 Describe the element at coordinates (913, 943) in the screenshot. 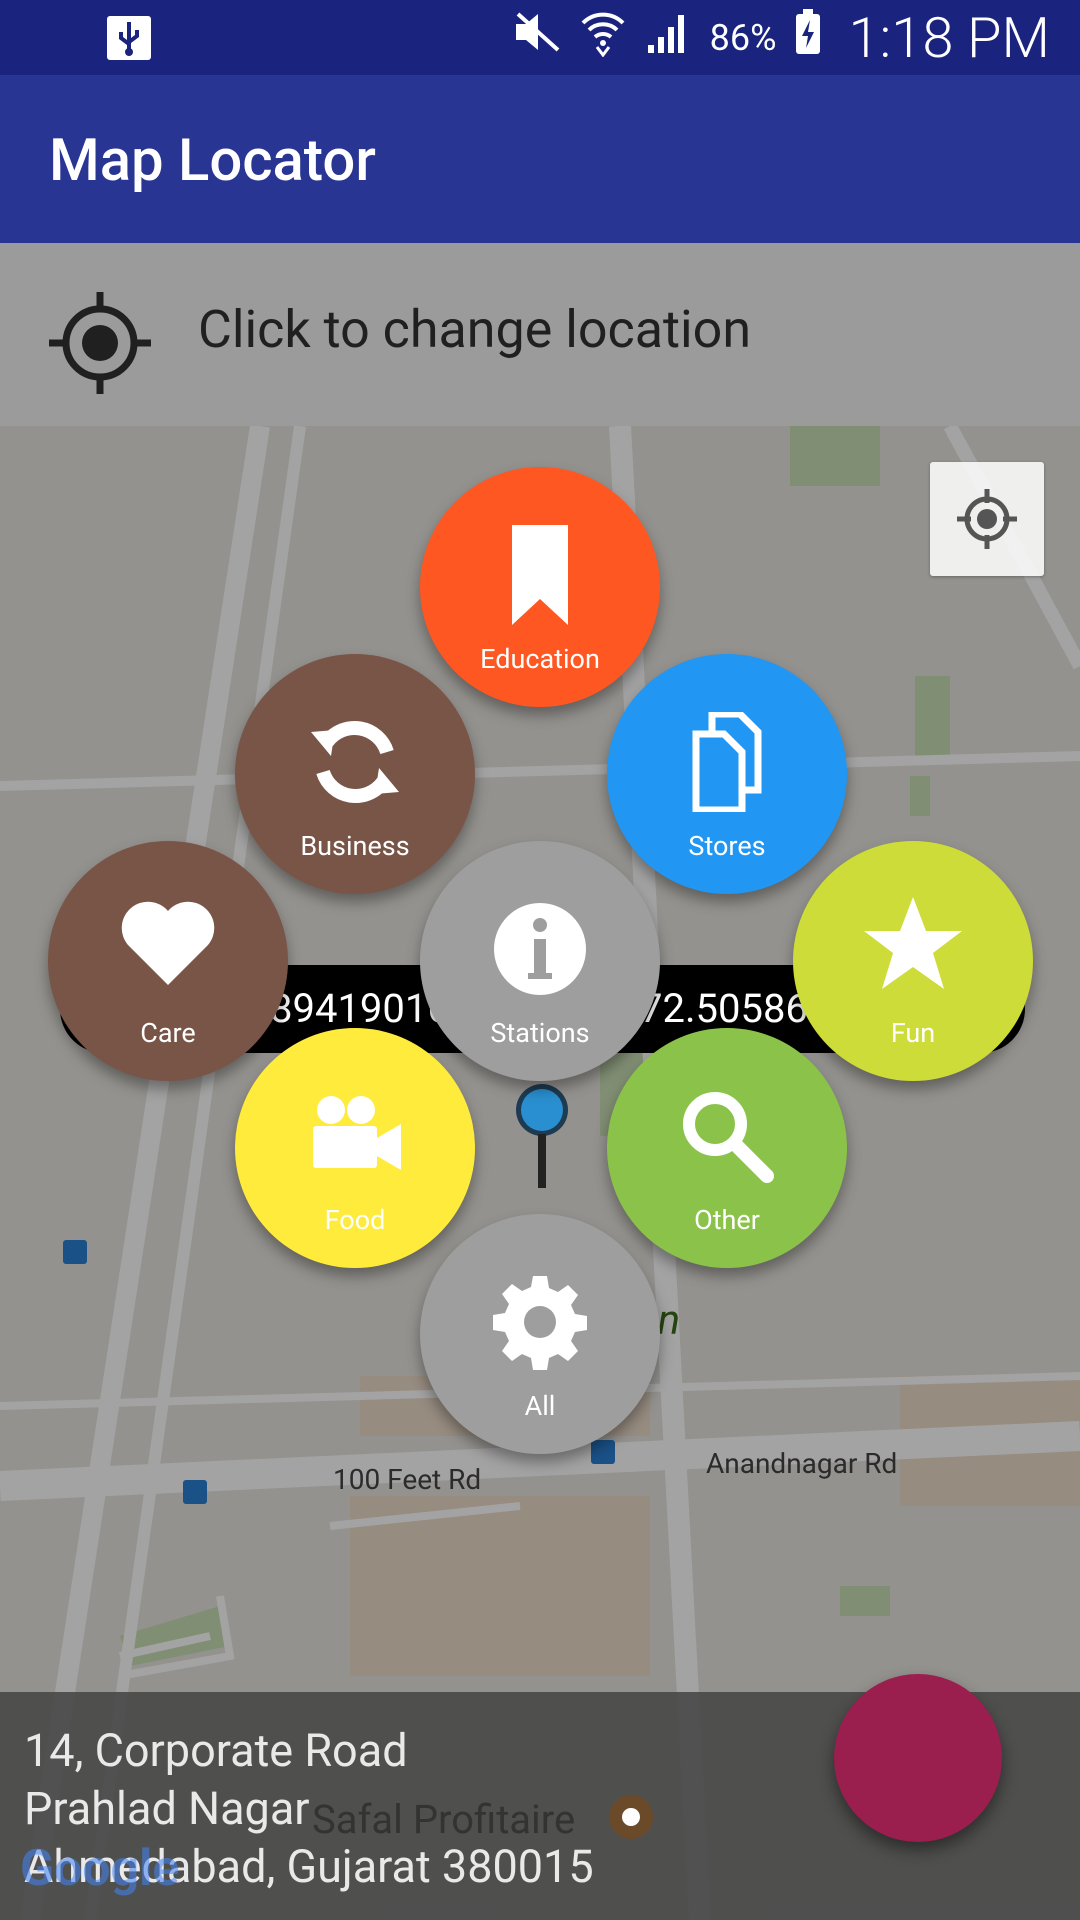

I see `star-icon` at that location.